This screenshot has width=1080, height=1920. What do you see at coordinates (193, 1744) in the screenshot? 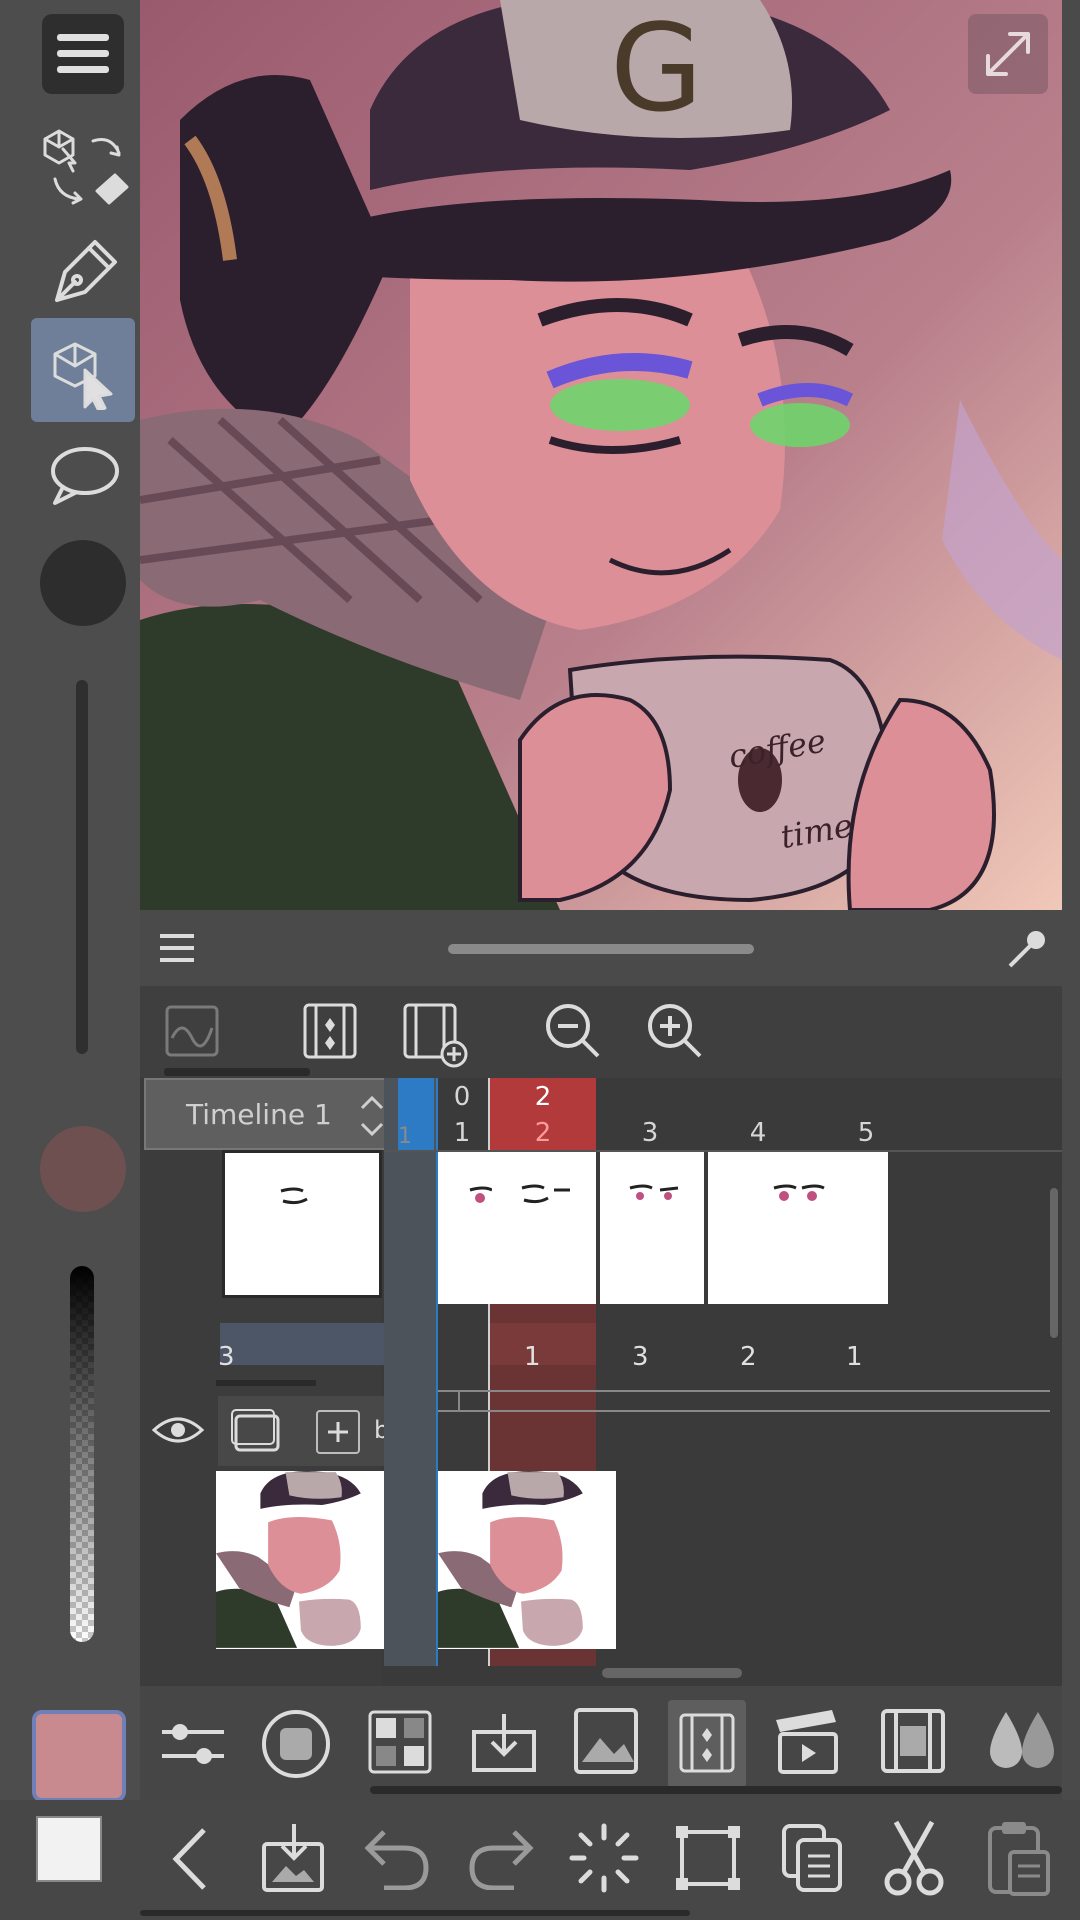
I see `settings-sliders-icon` at bounding box center [193, 1744].